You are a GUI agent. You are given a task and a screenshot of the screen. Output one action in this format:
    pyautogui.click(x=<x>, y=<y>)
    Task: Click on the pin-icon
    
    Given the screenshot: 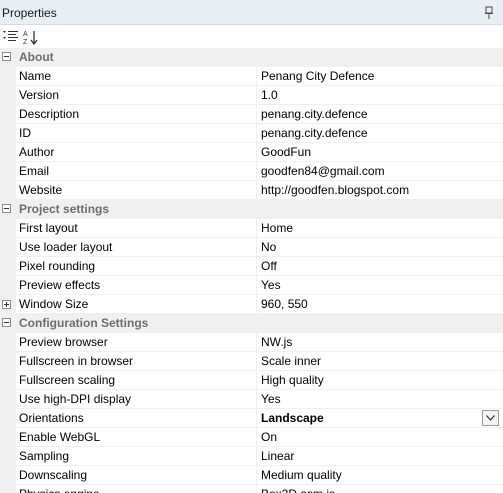 What is the action you would take?
    pyautogui.click(x=489, y=13)
    